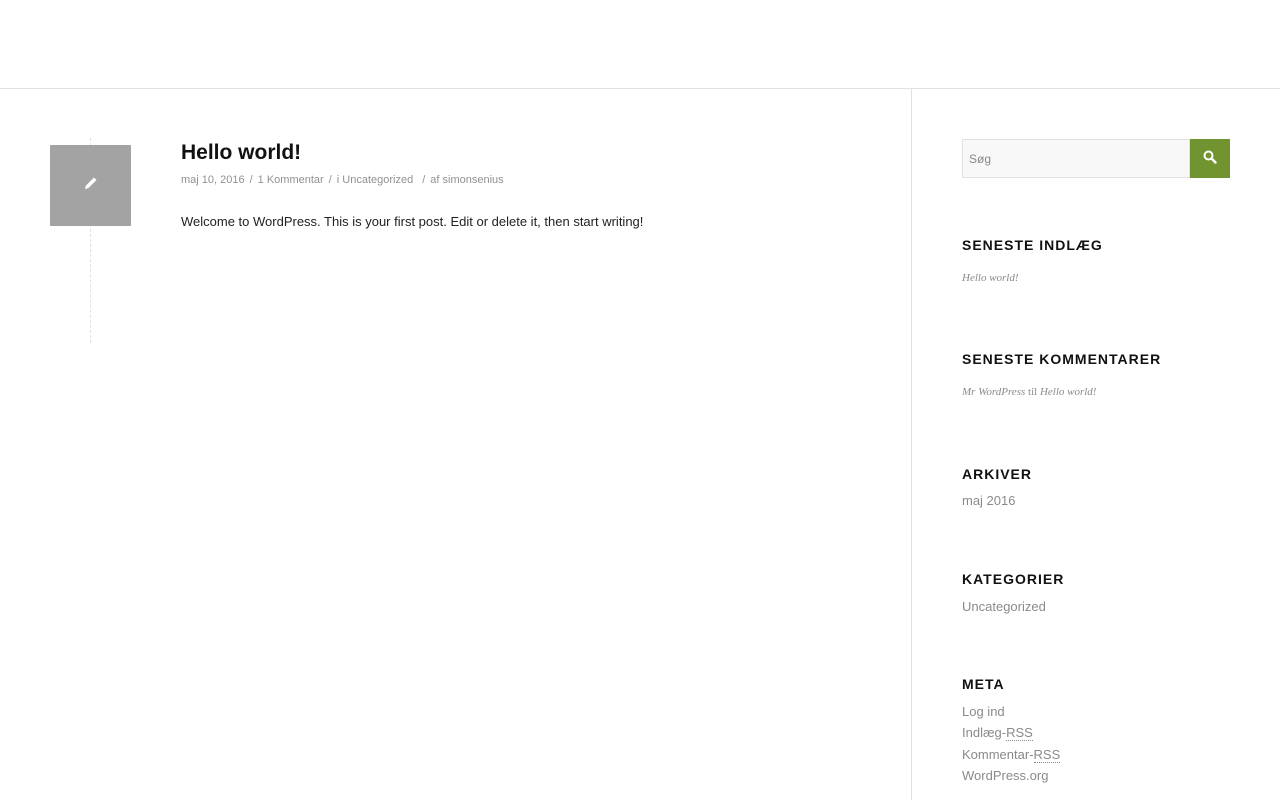 This screenshot has height=800, width=1280. I want to click on comments-rss-link: Kommentar-RSS, so click(1011, 755).